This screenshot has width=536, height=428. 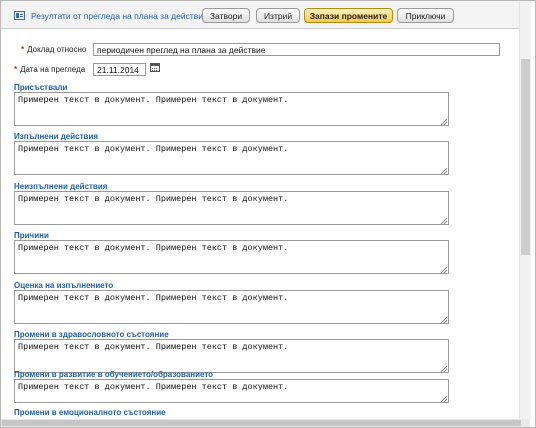 I want to click on performance-assessment-label: Оценка на изпълнението, so click(x=64, y=285).